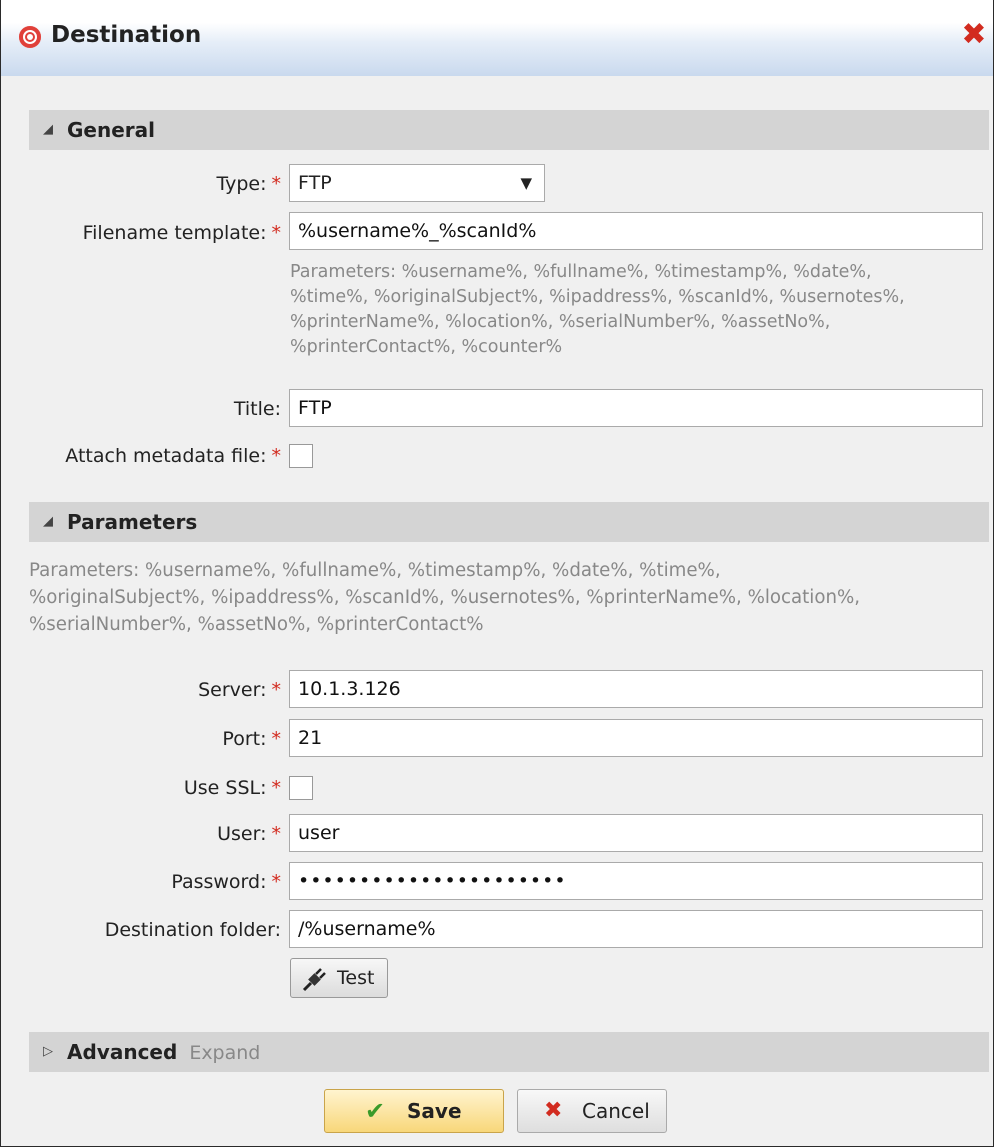  Describe the element at coordinates (314, 978) in the screenshot. I see `plug-icon` at that location.